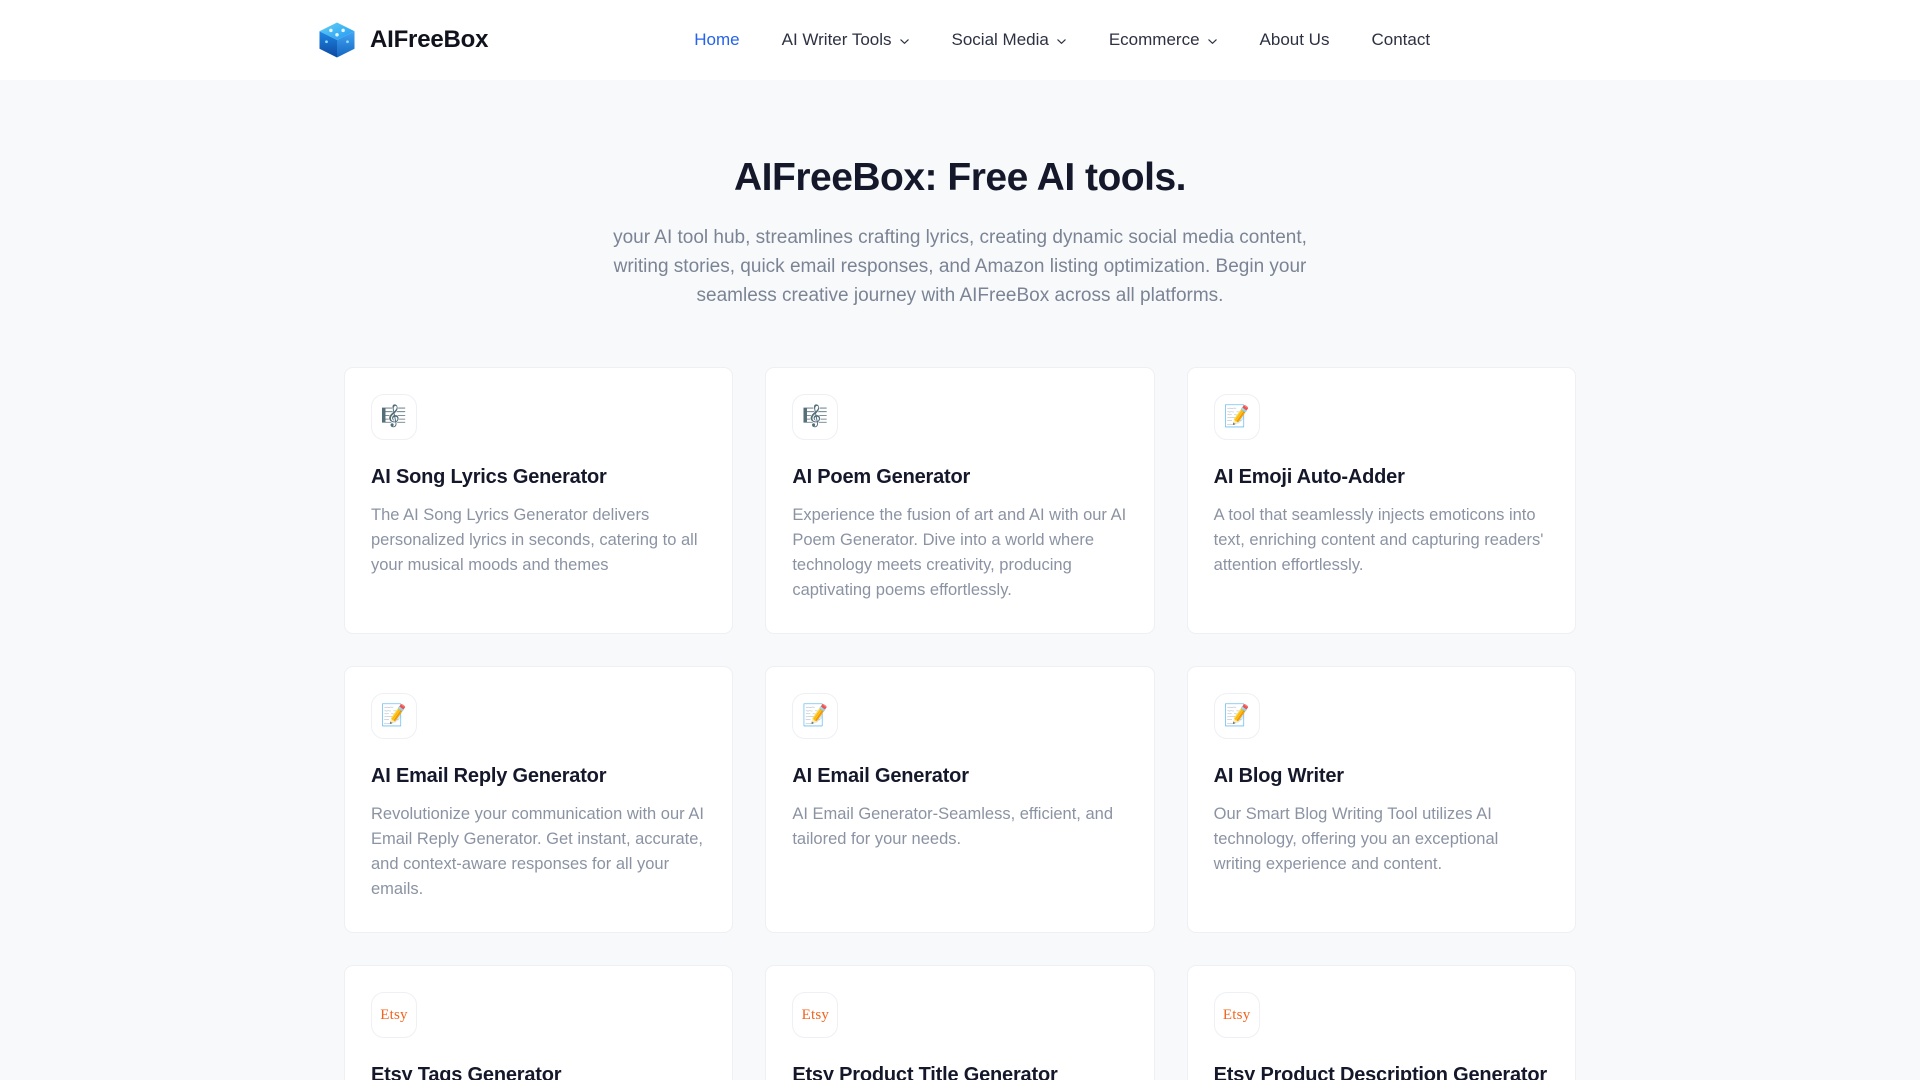 The image size is (1920, 1080). I want to click on nav-item-social-media: Social Media, so click(1009, 40).